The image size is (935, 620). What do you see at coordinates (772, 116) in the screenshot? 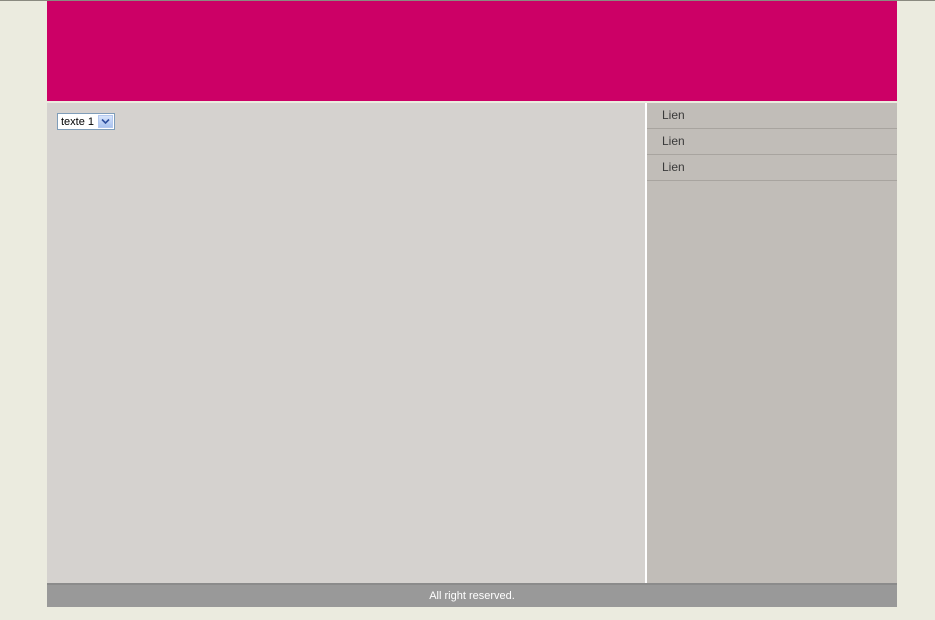
I see `sidebar-link-1: Lien` at bounding box center [772, 116].